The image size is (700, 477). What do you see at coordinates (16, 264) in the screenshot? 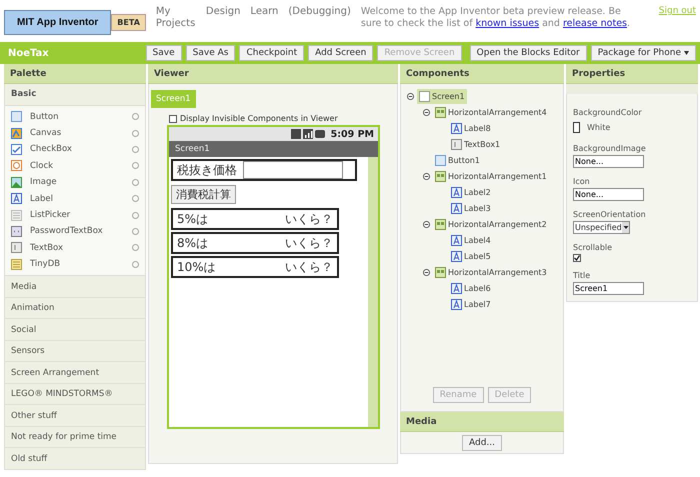
I see `db-icon` at bounding box center [16, 264].